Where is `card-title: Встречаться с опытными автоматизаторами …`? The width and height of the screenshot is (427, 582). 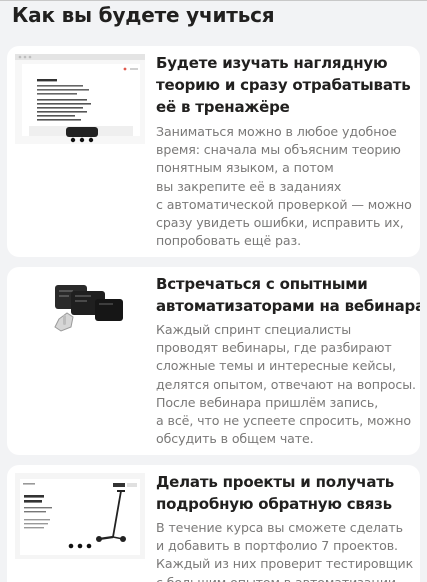
card-title: Встречаться с опытными автоматизаторами … is located at coordinates (288, 295).